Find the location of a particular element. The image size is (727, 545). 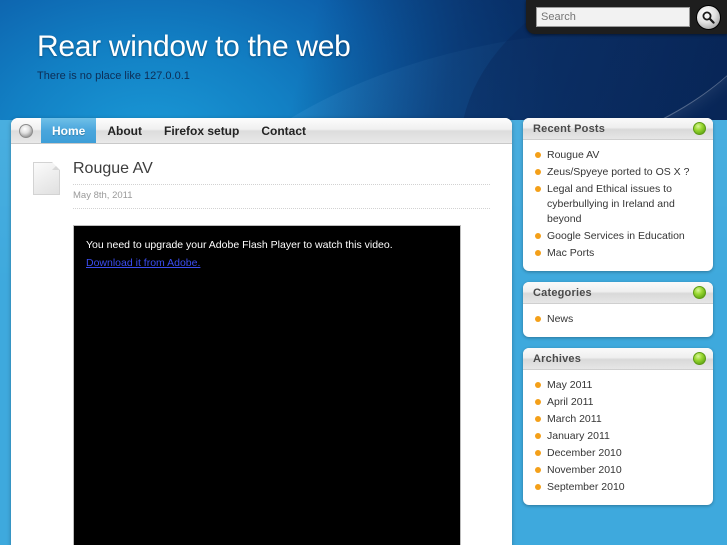

search-widget is located at coordinates (626, 17).